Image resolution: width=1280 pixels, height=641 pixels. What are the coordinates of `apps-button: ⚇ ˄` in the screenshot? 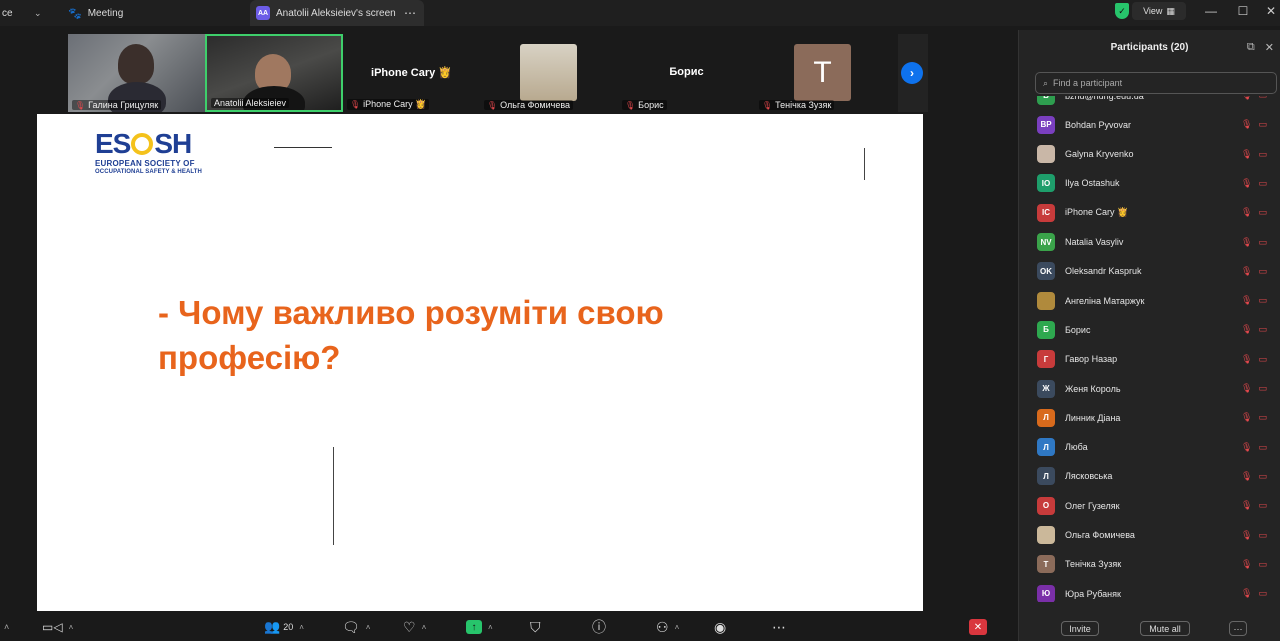 It's located at (667, 627).